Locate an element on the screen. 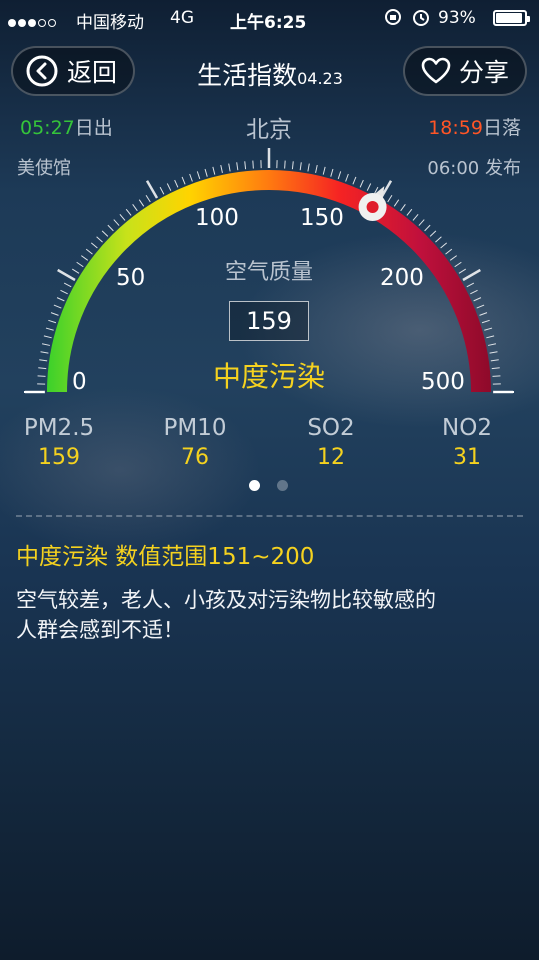  pollutant-value: 76 is located at coordinates (195, 457).